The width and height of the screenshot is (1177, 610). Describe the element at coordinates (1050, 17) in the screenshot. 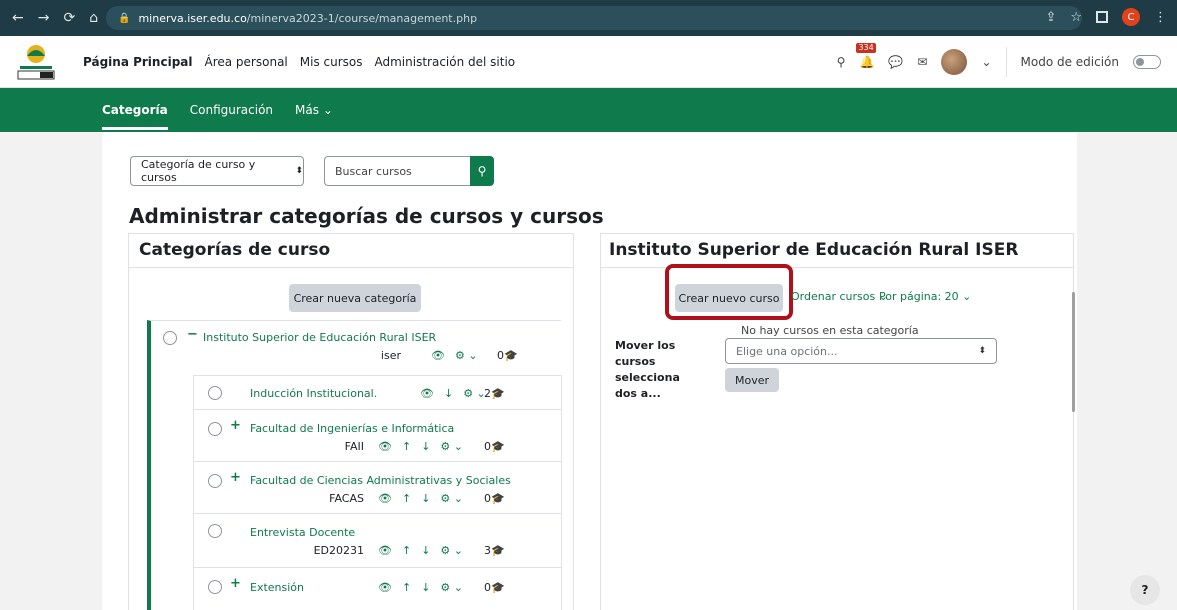

I see `share-icon: ⇪` at that location.